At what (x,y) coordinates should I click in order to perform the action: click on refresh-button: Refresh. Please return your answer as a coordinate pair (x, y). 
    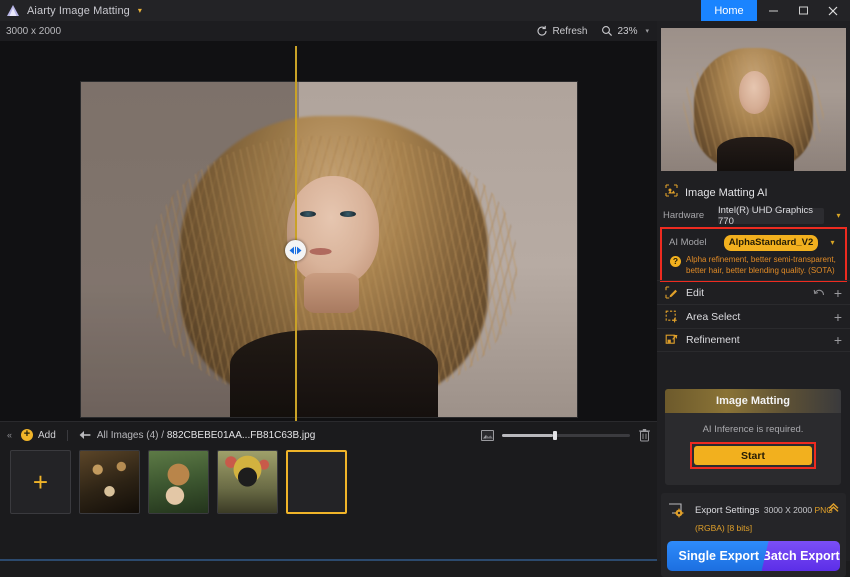
    Looking at the image, I should click on (561, 31).